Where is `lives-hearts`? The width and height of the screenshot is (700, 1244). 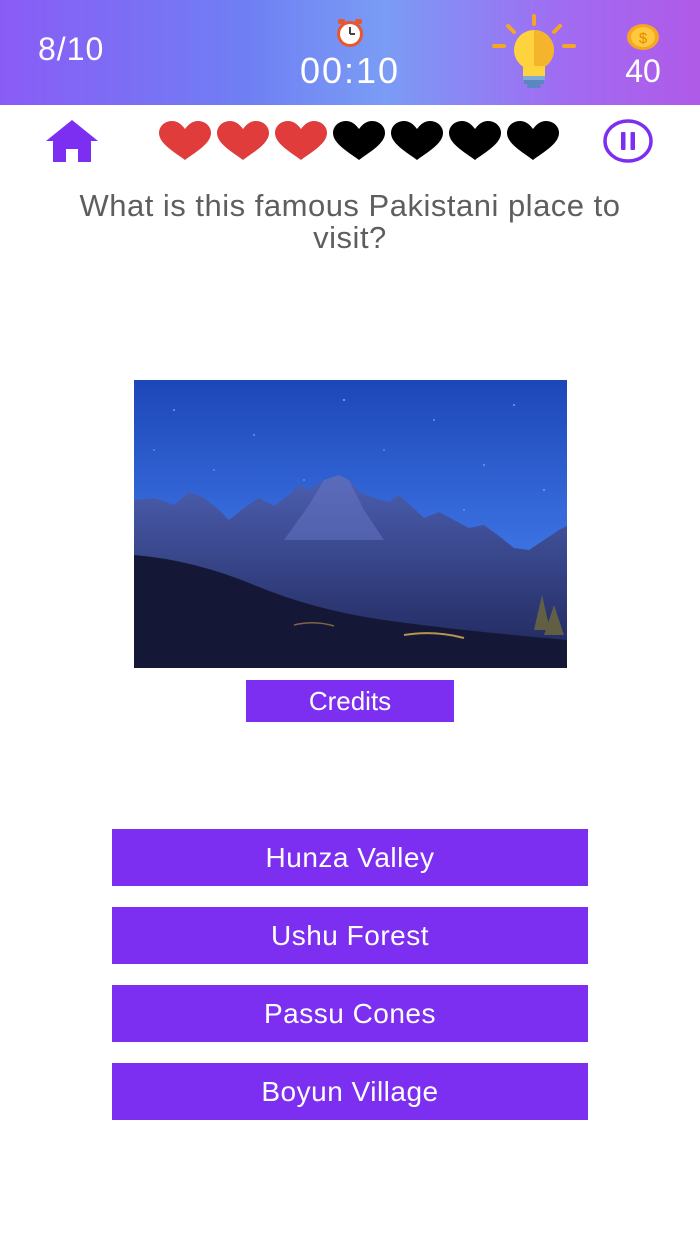 lives-hearts is located at coordinates (359, 141).